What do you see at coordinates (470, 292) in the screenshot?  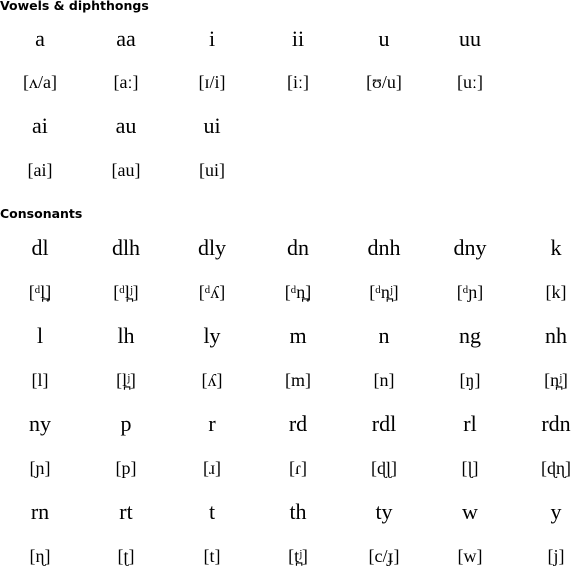 I see `ipa-transcription: [ᵈɲ]` at bounding box center [470, 292].